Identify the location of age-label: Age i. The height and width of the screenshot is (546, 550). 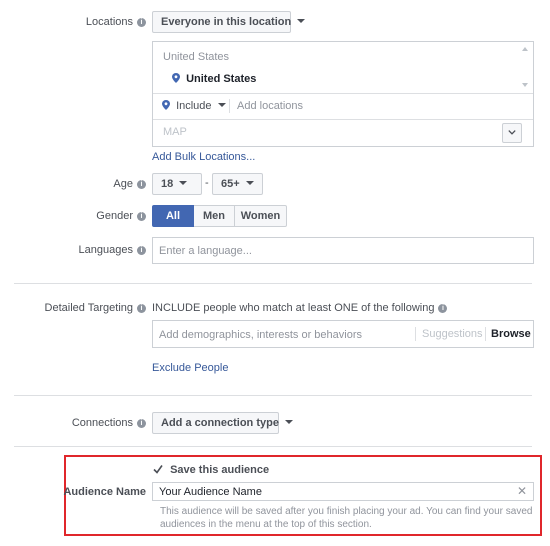
(103, 184).